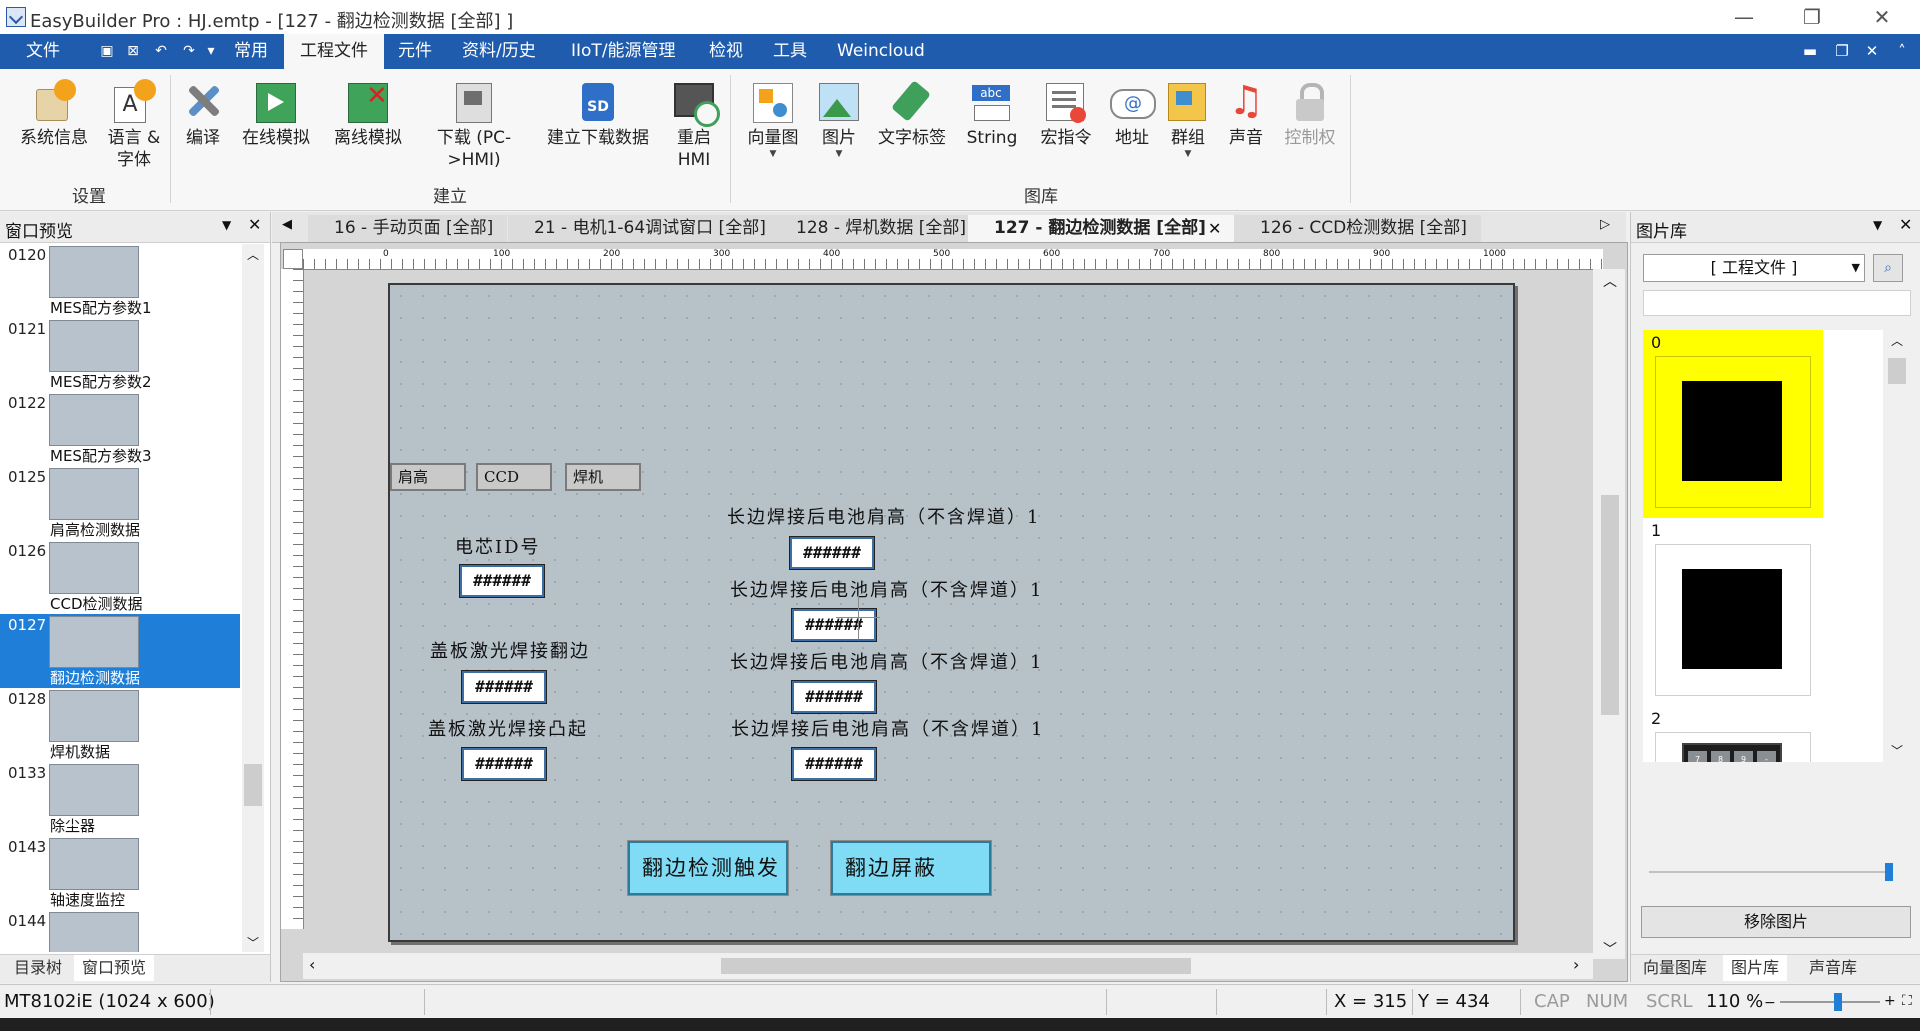 Image resolution: width=1920 pixels, height=1031 pixels. Describe the element at coordinates (623, 51) in the screenshot. I see `menu-iiot: IIoT/能源管理` at that location.